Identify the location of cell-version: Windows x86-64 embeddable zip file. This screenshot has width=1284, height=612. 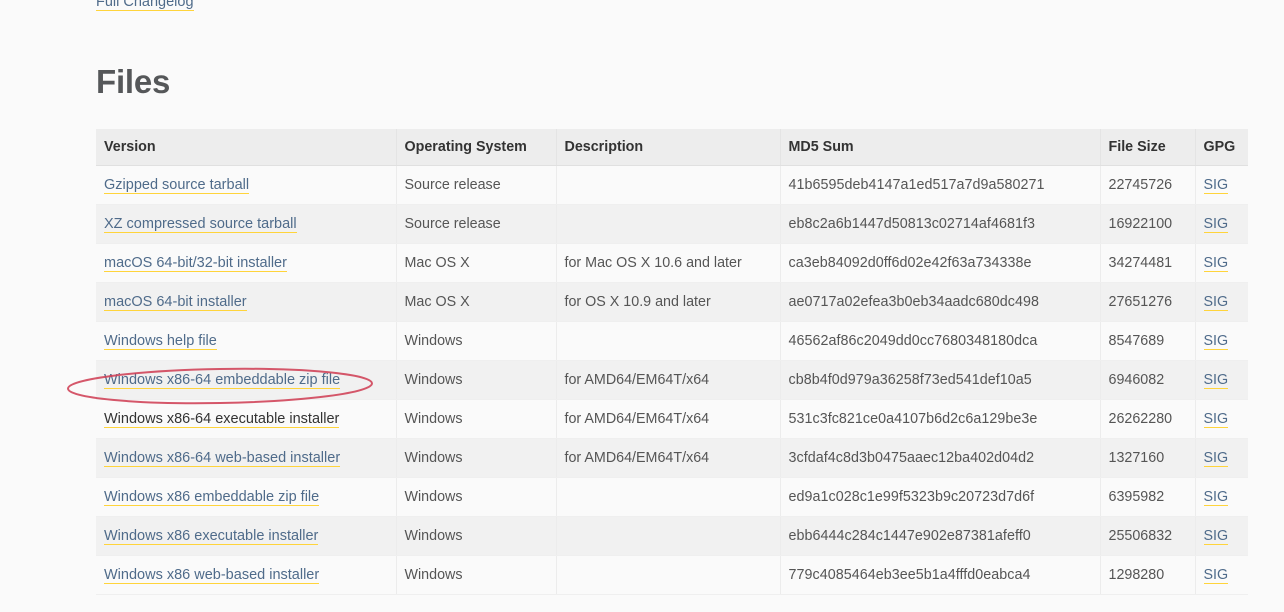
(246, 380).